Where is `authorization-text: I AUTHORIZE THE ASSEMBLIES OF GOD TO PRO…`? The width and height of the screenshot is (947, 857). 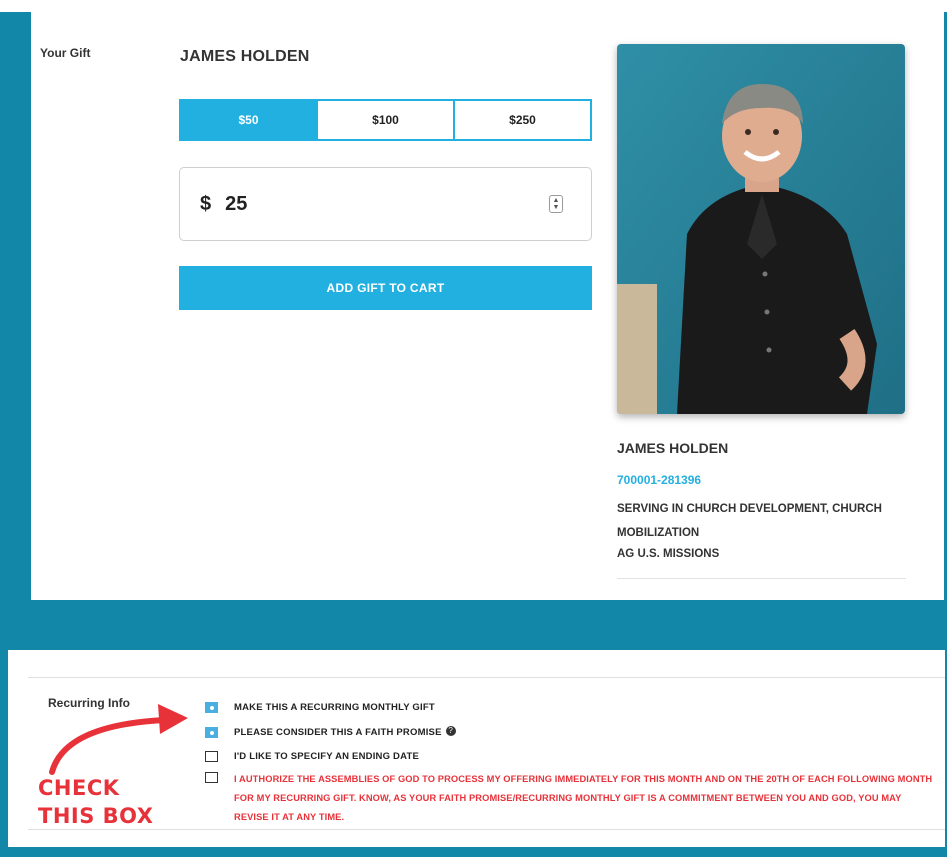 authorization-text: I AUTHORIZE THE ASSEMBLIES OF GOD TO PRO… is located at coordinates (583, 798).